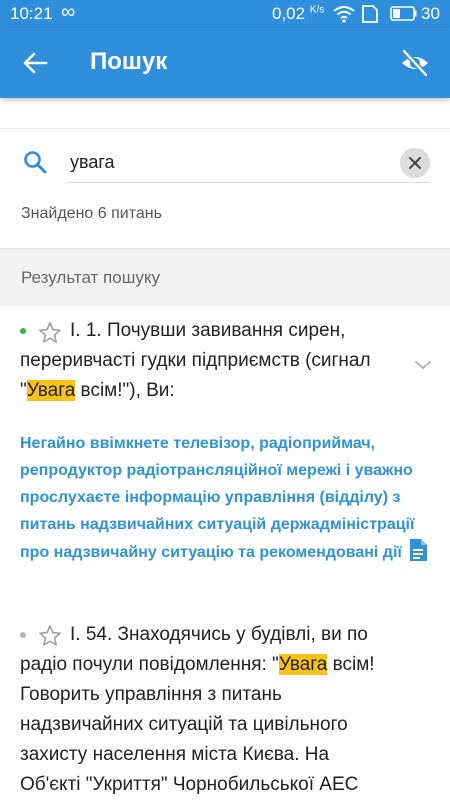 Image resolution: width=450 pixels, height=800 pixels. Describe the element at coordinates (35, 63) in the screenshot. I see `arrow-left-icon` at that location.